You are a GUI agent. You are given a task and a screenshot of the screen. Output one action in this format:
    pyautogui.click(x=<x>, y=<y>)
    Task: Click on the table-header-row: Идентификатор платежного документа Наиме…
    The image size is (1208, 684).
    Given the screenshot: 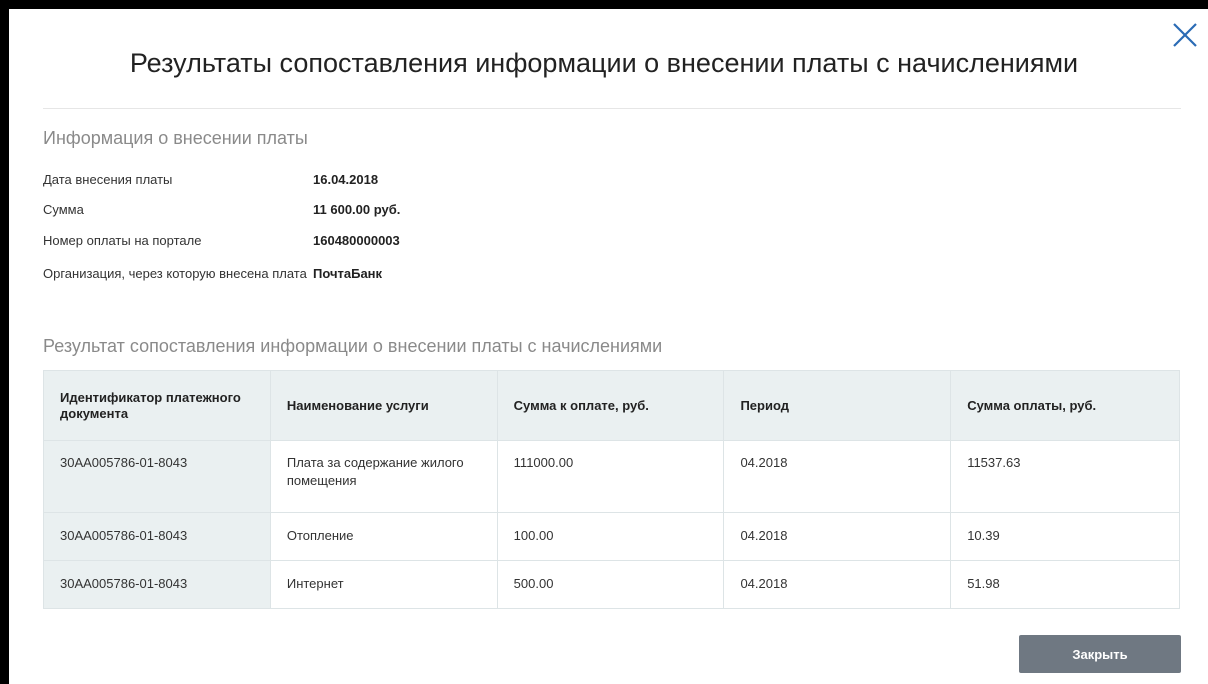 What is the action you would take?
    pyautogui.click(x=611, y=405)
    